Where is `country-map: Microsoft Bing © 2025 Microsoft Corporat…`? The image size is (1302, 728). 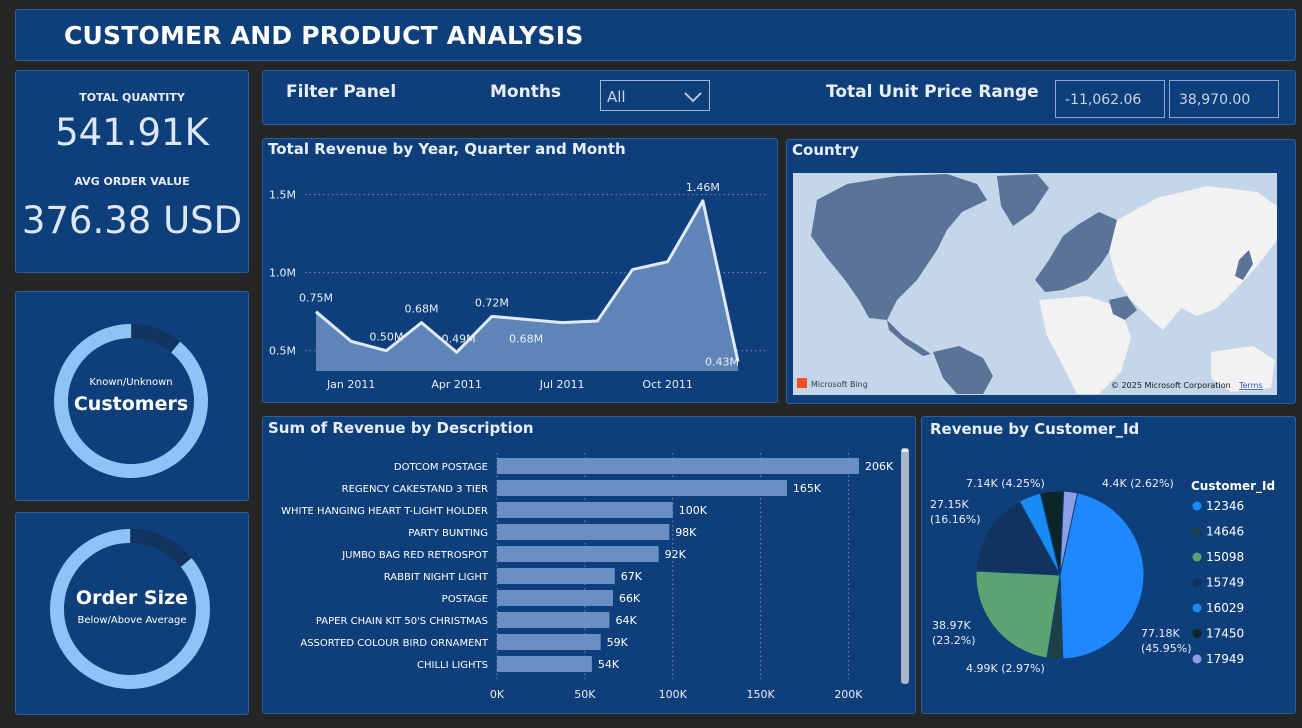
country-map: Microsoft Bing © 2025 Microsoft Corporat… is located at coordinates (1042, 272).